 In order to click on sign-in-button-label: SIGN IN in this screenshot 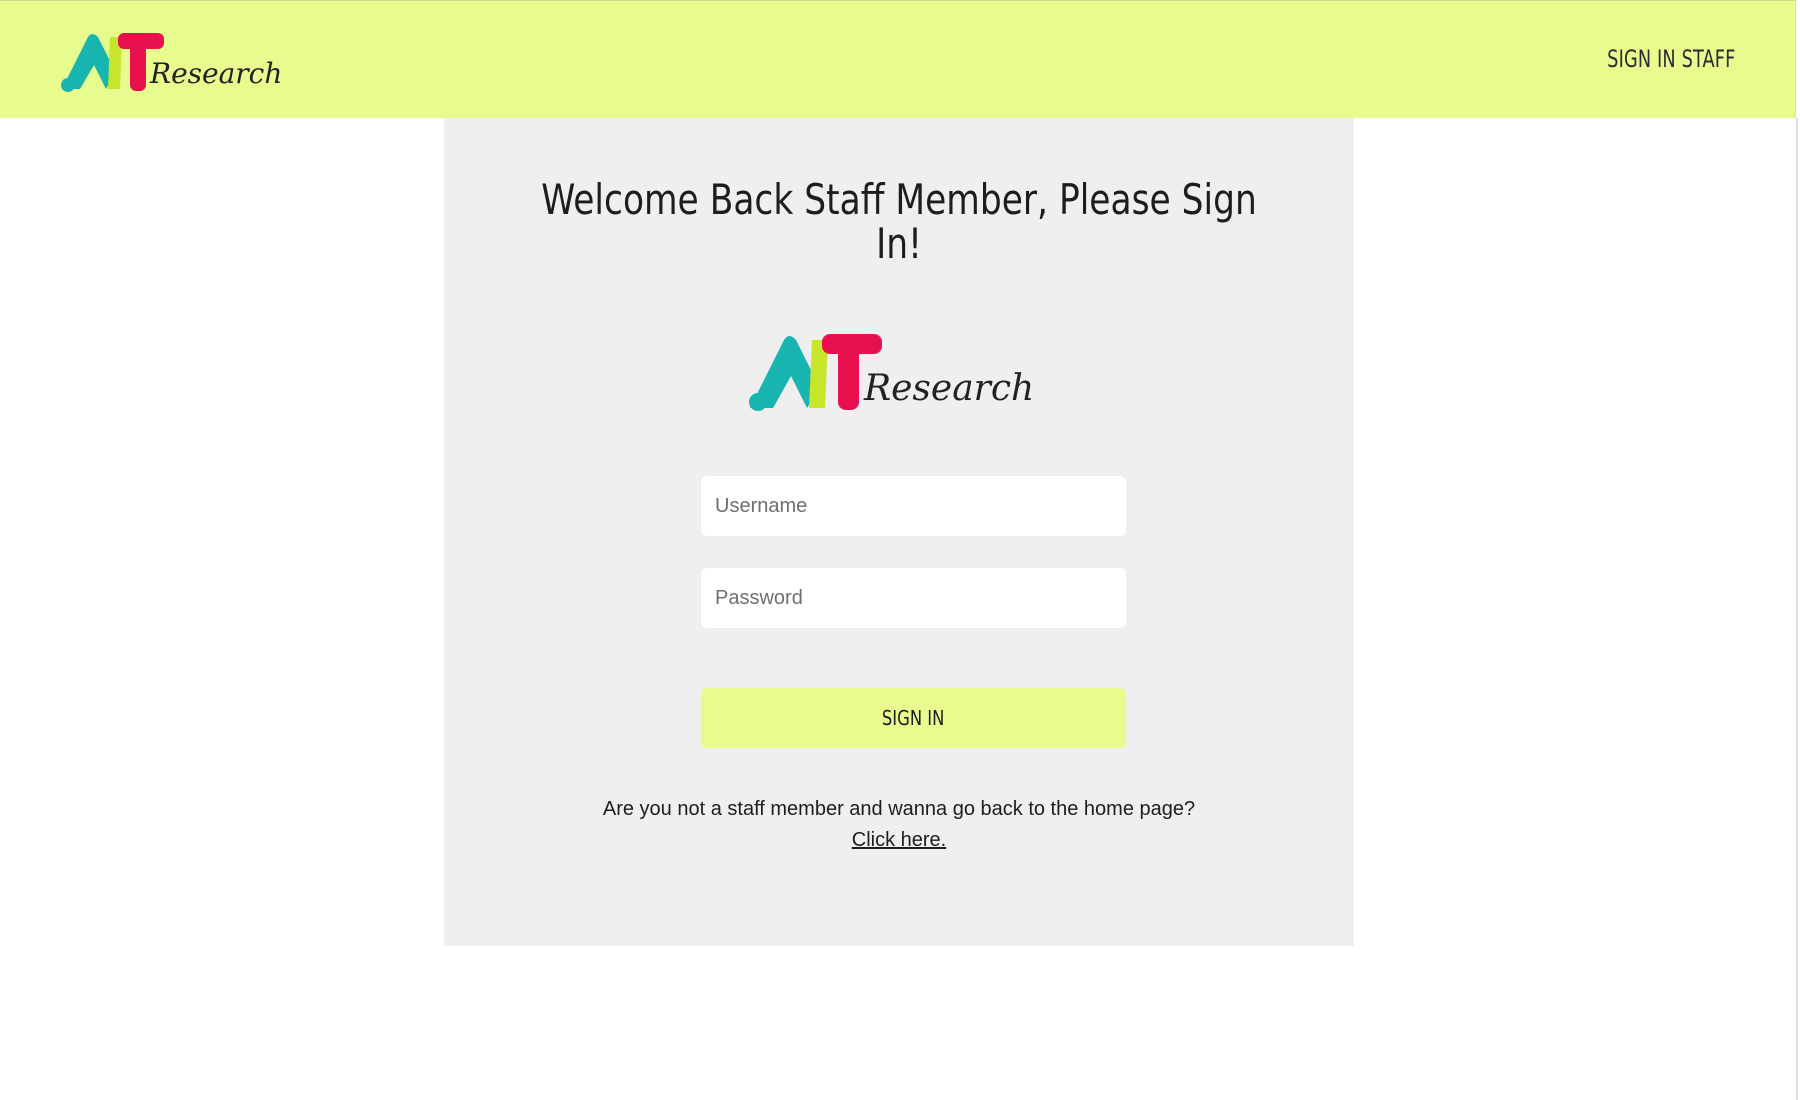, I will do `click(913, 718)`.